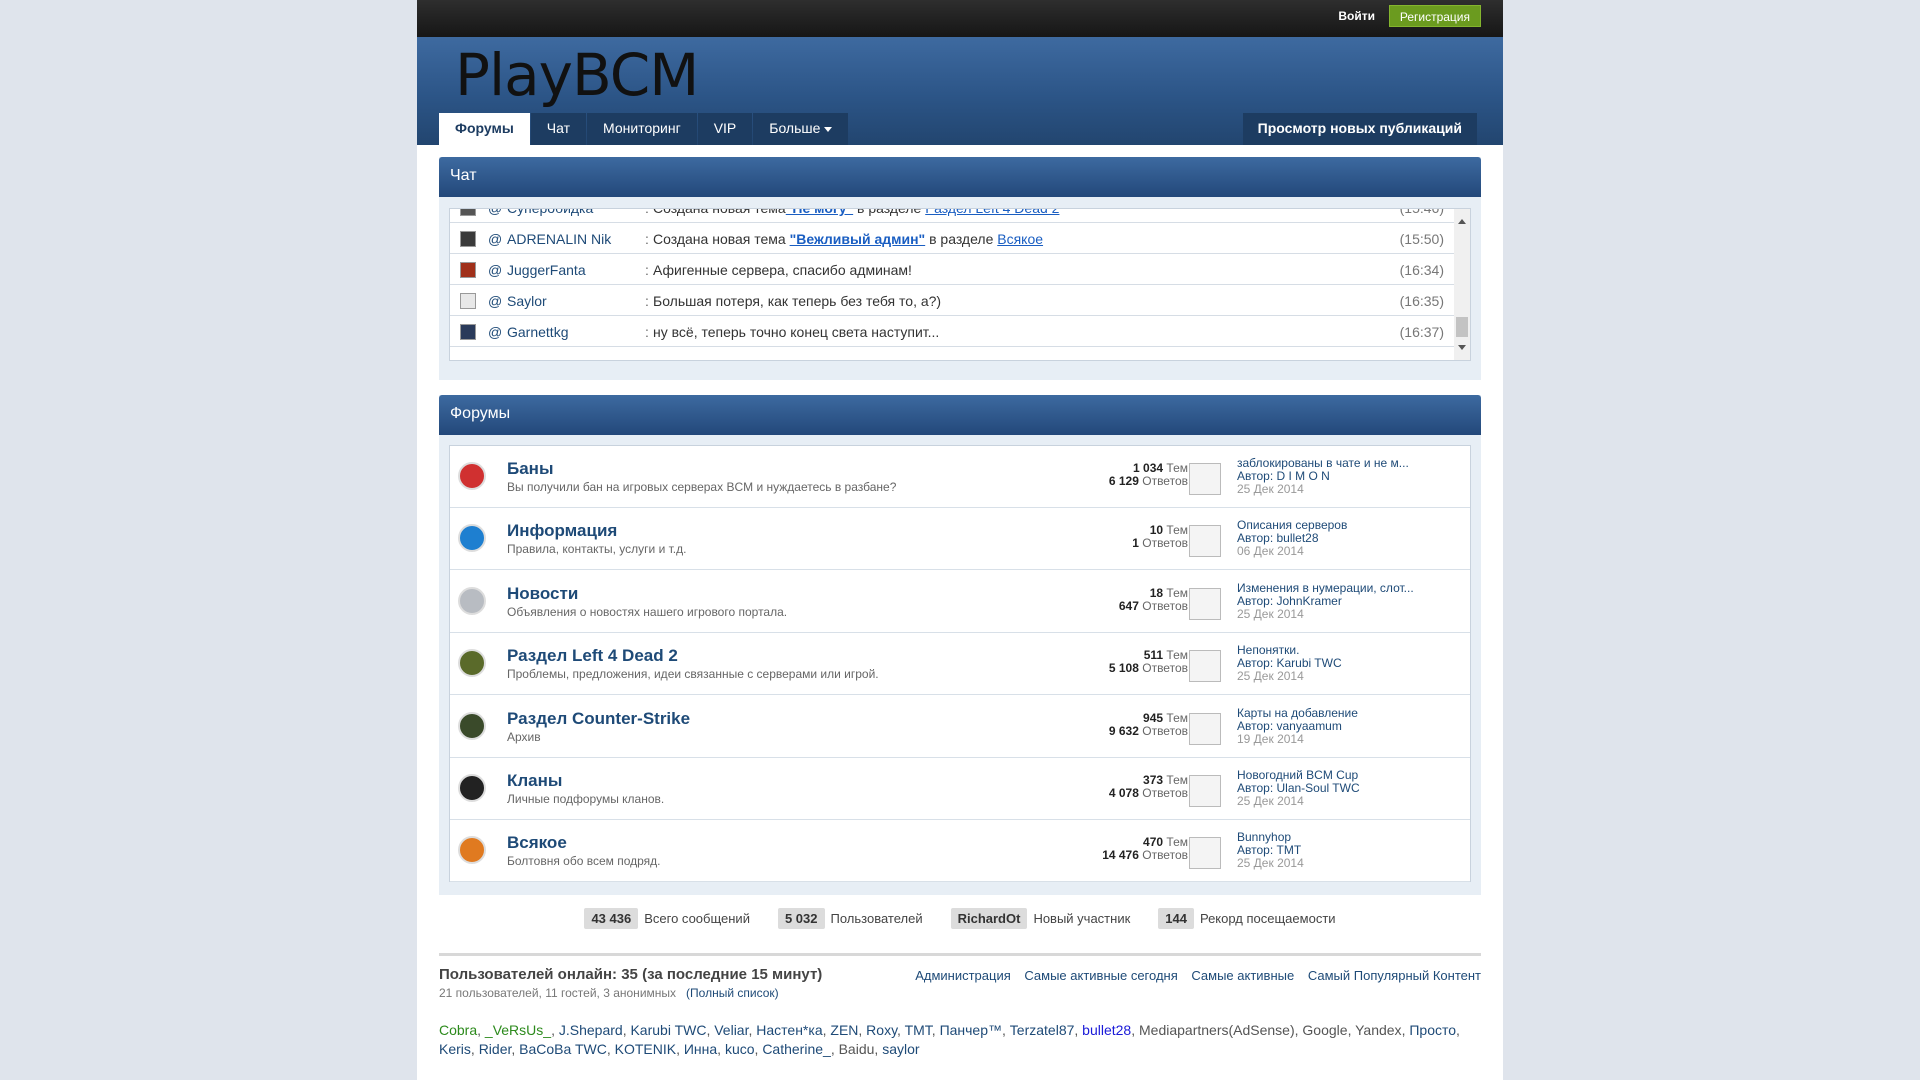  What do you see at coordinates (1462, 221) in the screenshot?
I see `scroll-up-icon` at bounding box center [1462, 221].